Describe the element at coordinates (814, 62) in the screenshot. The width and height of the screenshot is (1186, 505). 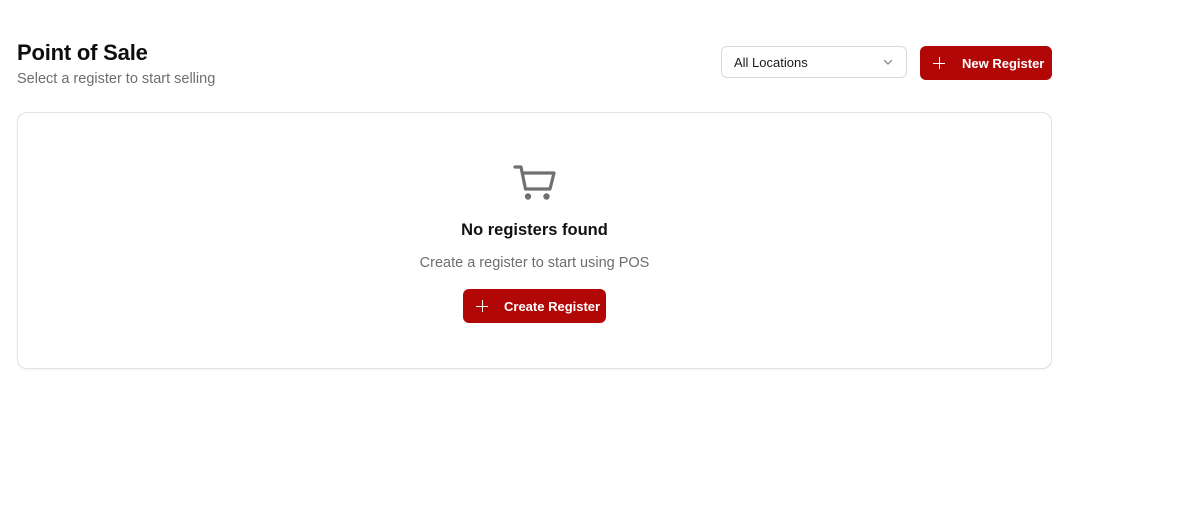
I see `location-select: All Locations` at that location.